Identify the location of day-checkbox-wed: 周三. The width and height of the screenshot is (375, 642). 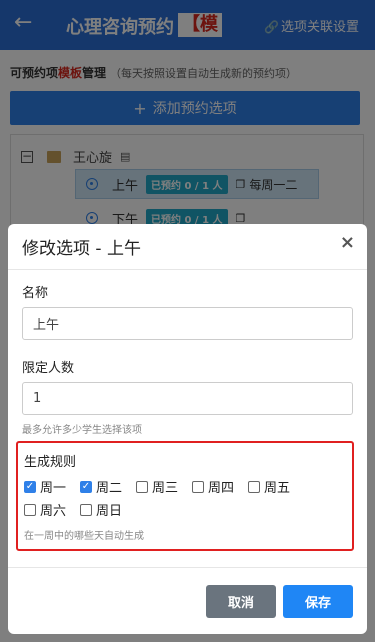
(157, 486).